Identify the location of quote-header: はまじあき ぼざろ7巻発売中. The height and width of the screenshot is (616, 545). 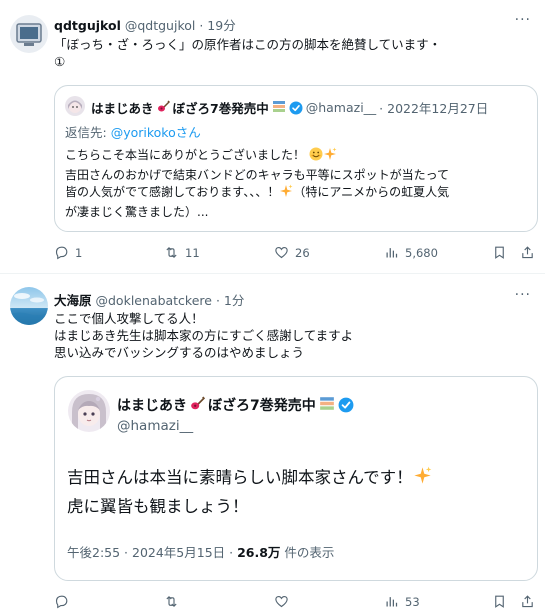
(235, 405).